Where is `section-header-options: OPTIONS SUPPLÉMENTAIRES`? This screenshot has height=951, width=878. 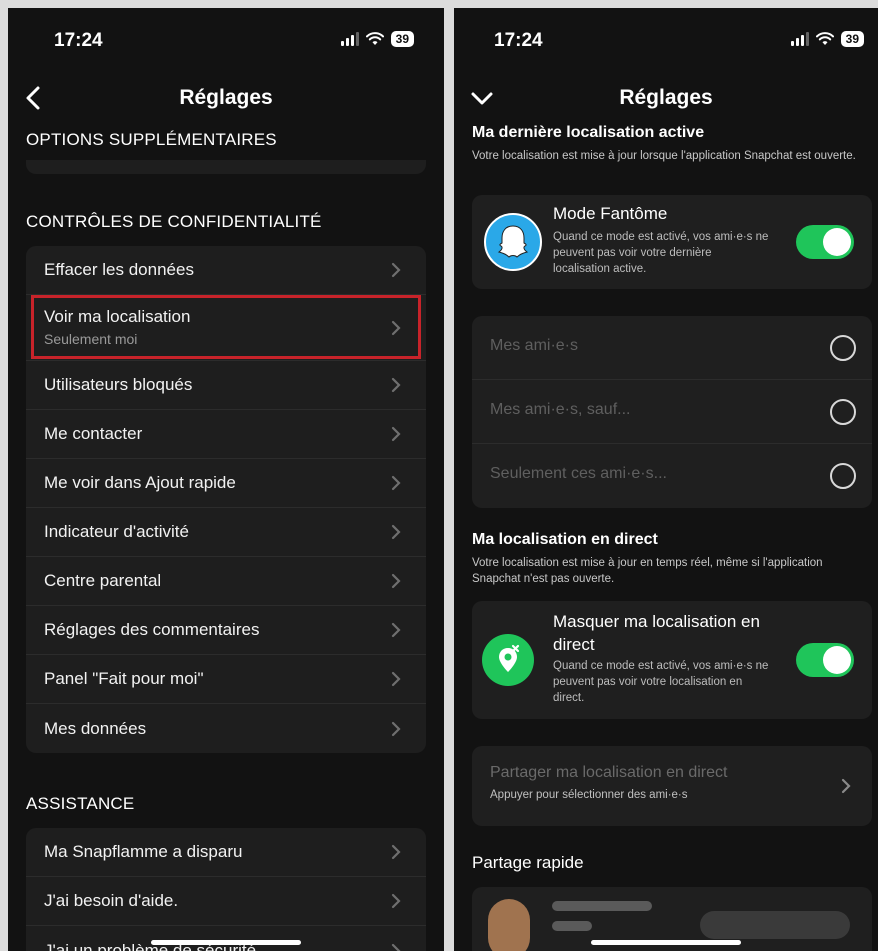
section-header-options: OPTIONS SUPPLÉMENTAIRES is located at coordinates (151, 139).